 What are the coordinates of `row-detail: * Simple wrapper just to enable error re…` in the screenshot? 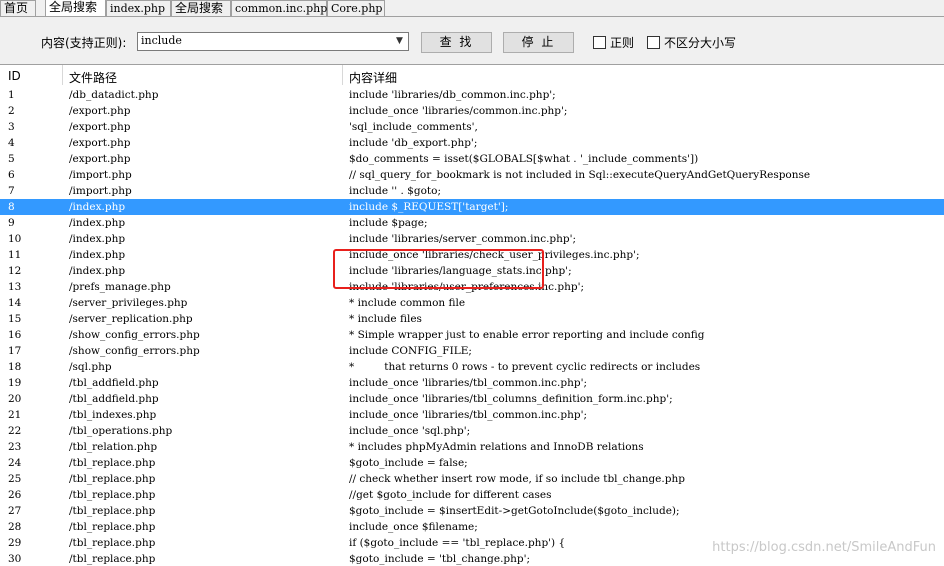 It's located at (527, 335).